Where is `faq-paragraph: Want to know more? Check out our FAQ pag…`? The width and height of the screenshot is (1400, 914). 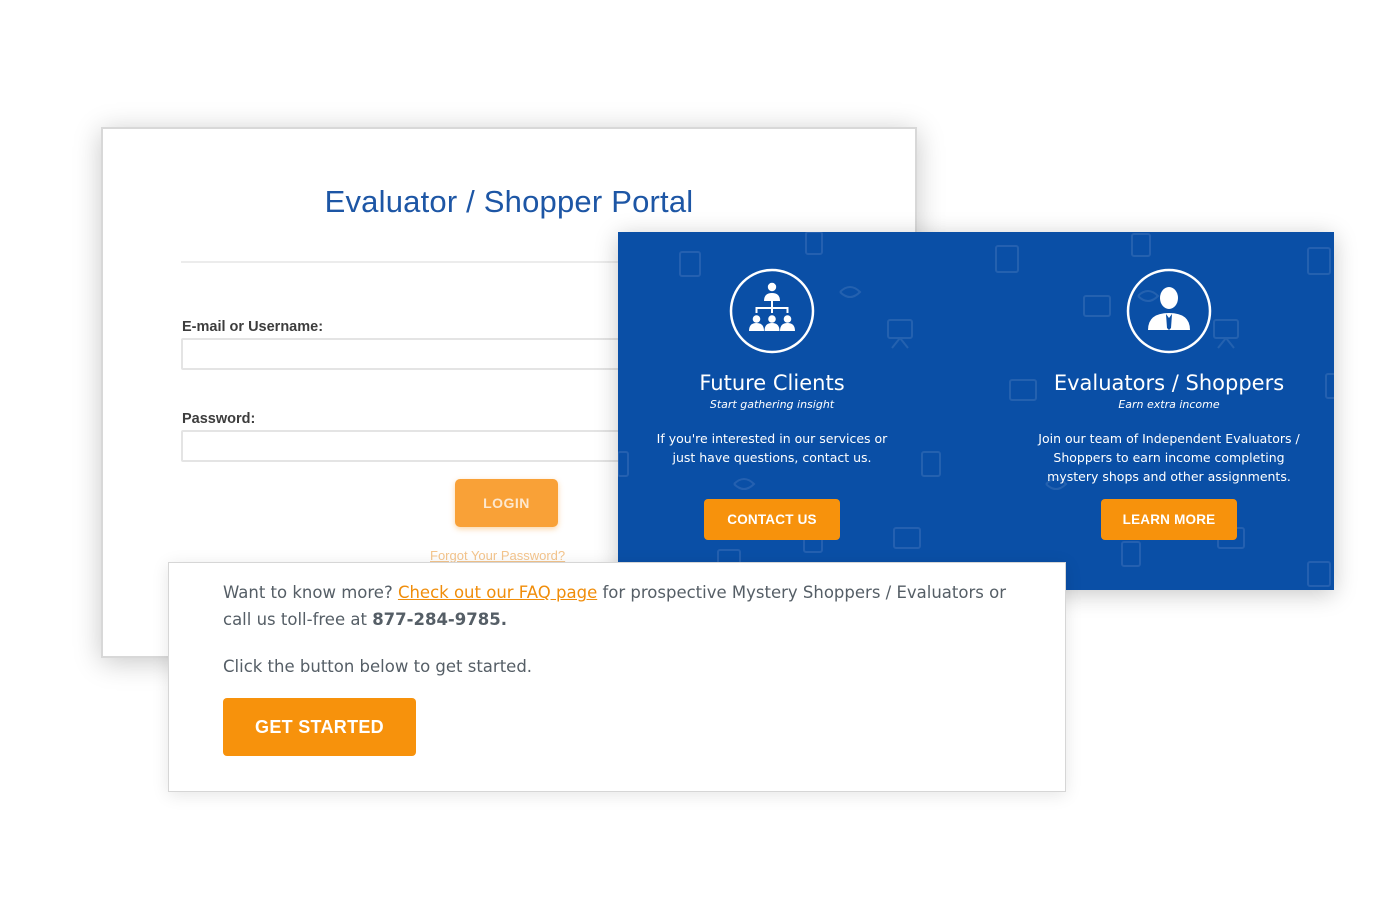
faq-paragraph: Want to know more? Check out our FAQ pag… is located at coordinates (623, 606).